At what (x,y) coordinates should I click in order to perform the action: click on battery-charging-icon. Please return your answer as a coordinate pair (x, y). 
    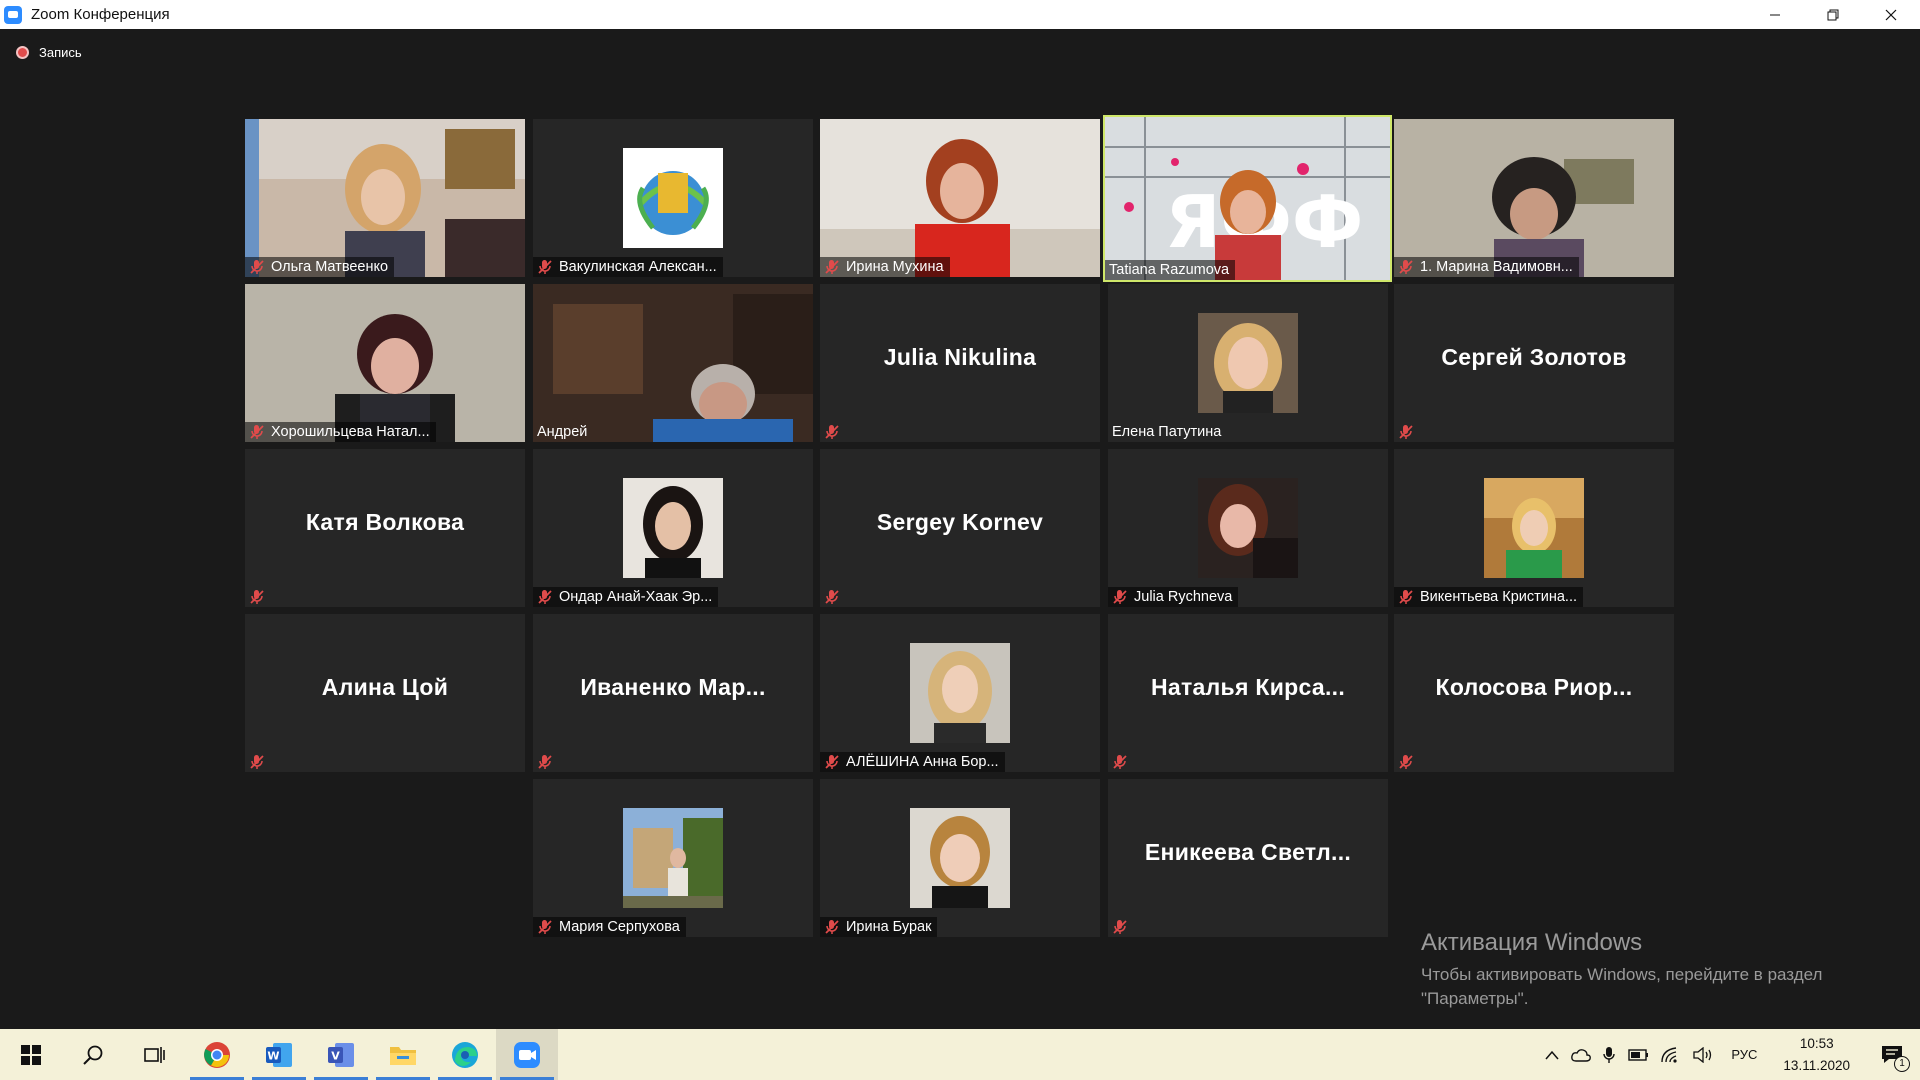
    Looking at the image, I should click on (1638, 1054).